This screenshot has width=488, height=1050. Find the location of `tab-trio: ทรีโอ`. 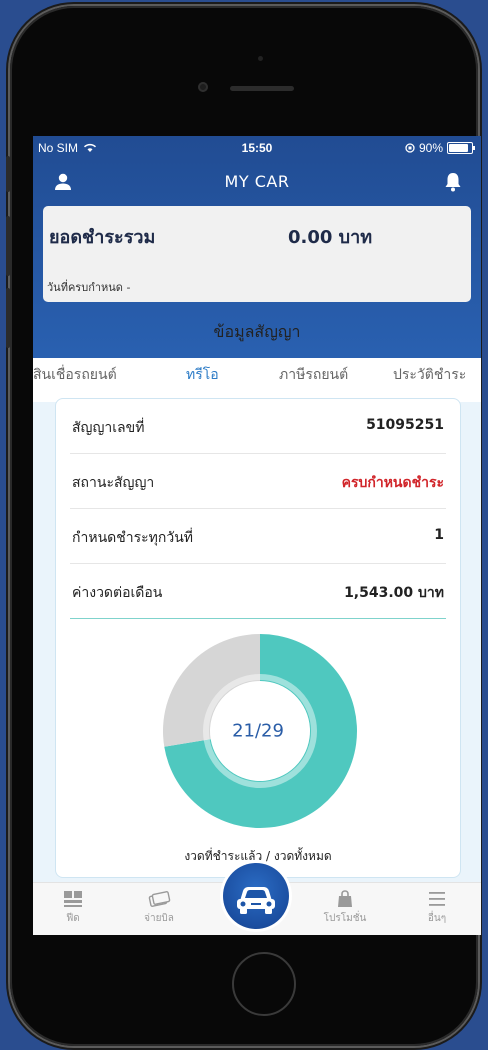

tab-trio: ทรีโอ is located at coordinates (202, 375).